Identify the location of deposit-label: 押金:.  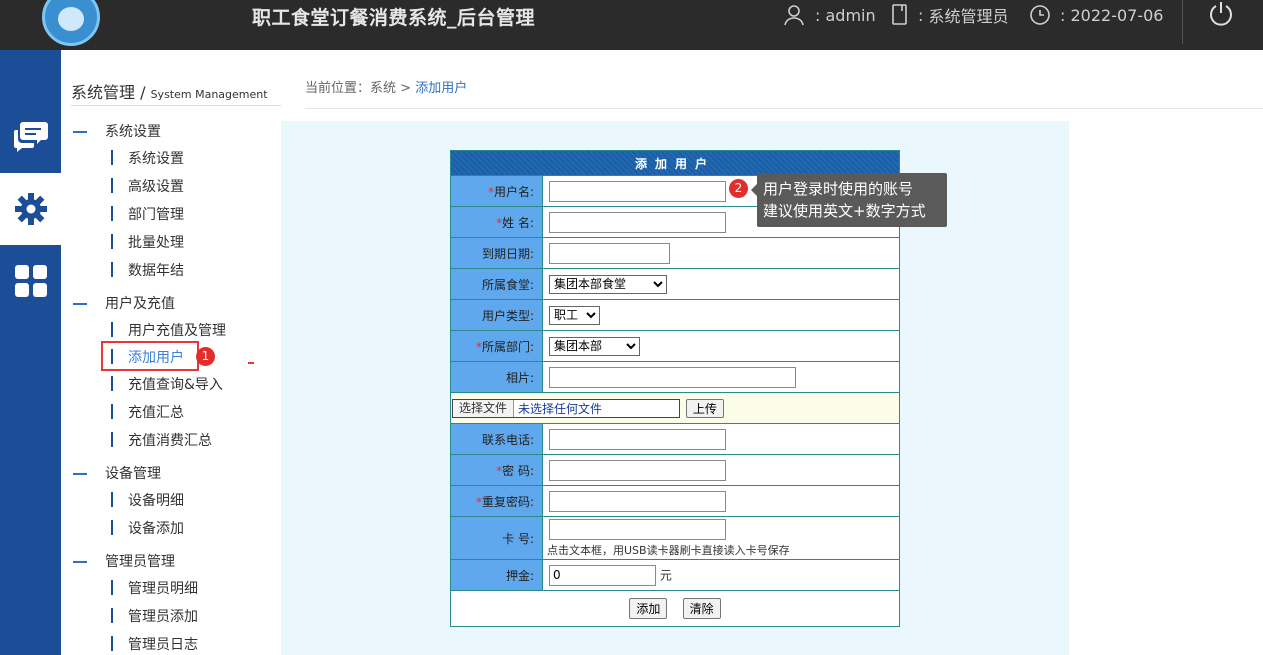
(496, 575).